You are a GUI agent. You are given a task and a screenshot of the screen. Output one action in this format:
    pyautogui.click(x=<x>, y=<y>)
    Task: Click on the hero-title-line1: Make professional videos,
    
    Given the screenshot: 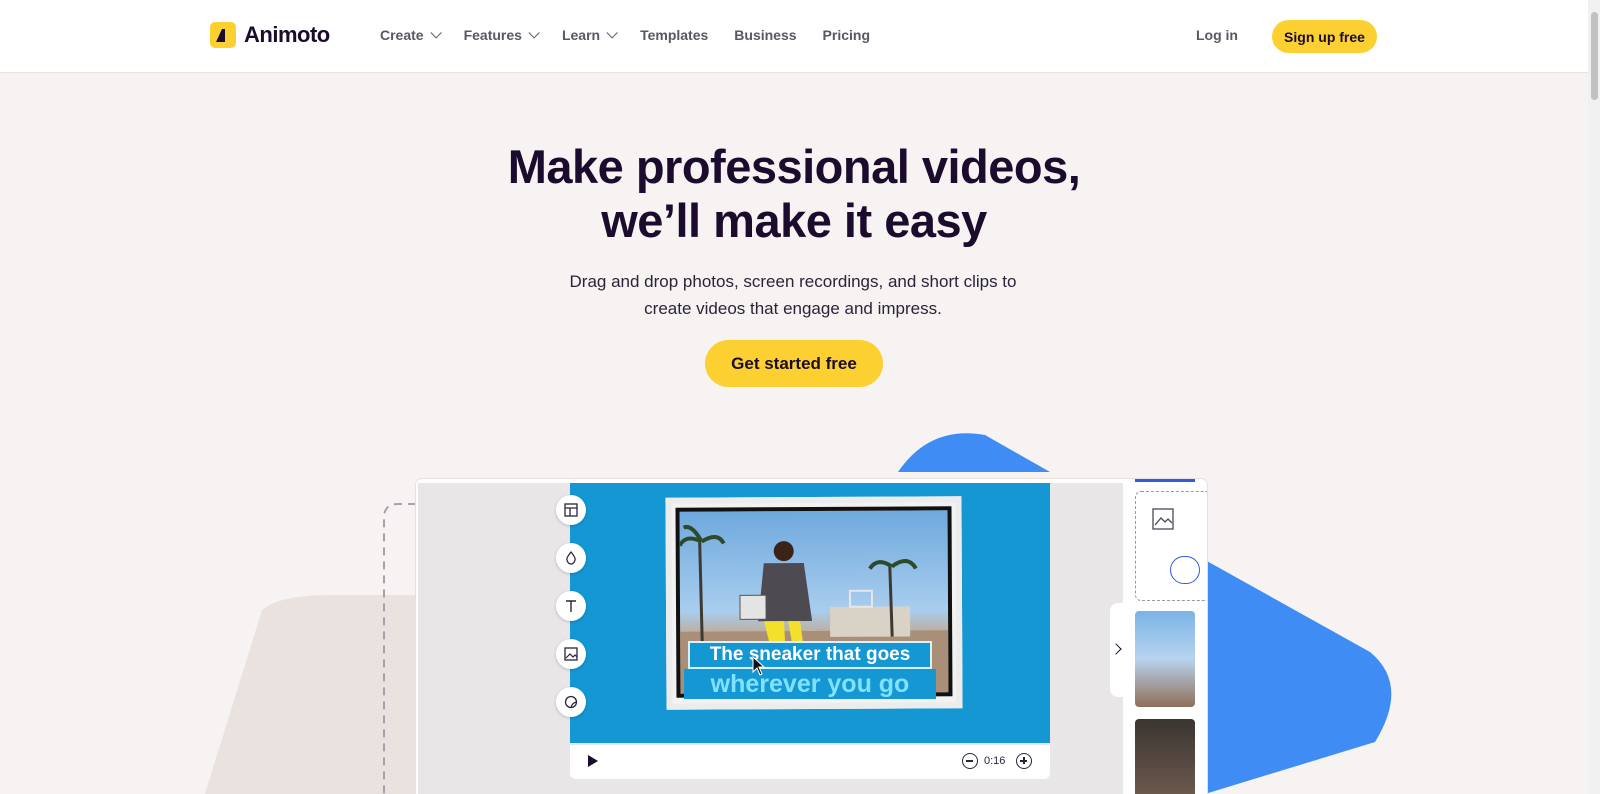 What is the action you would take?
    pyautogui.click(x=794, y=166)
    